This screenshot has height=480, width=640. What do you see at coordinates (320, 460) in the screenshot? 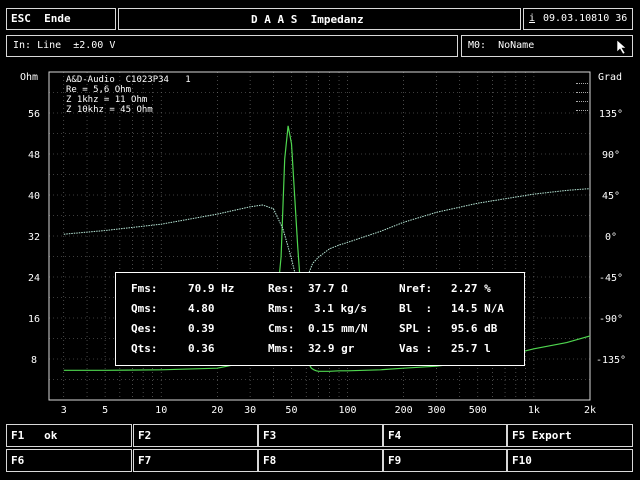
I see `f8-button: F8` at bounding box center [320, 460].